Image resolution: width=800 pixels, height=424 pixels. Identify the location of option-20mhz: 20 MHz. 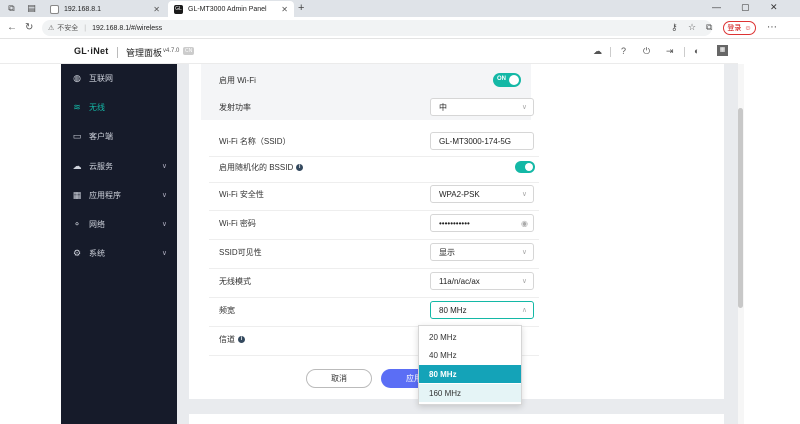
(470, 337).